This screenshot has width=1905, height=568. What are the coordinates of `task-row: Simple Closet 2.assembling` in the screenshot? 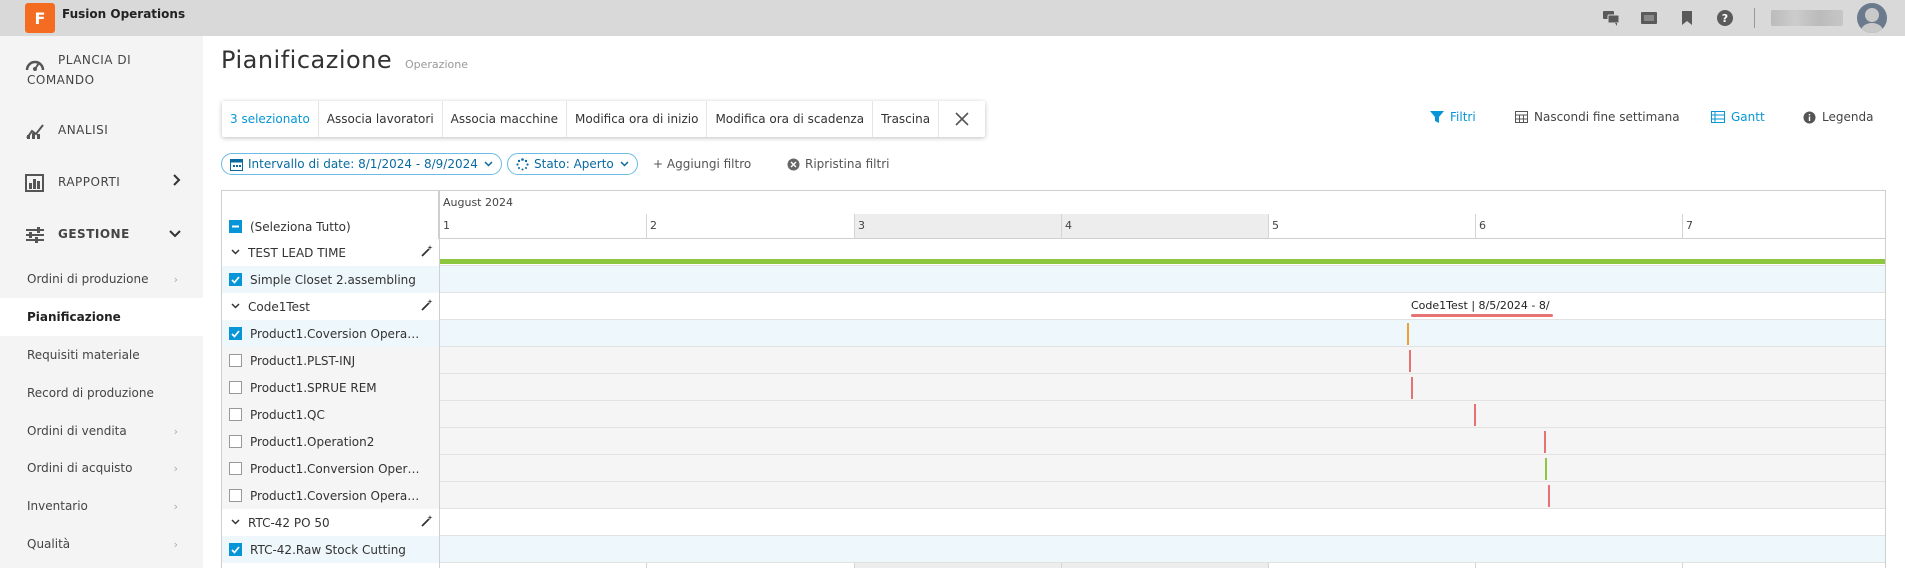 It's located at (1053, 279).